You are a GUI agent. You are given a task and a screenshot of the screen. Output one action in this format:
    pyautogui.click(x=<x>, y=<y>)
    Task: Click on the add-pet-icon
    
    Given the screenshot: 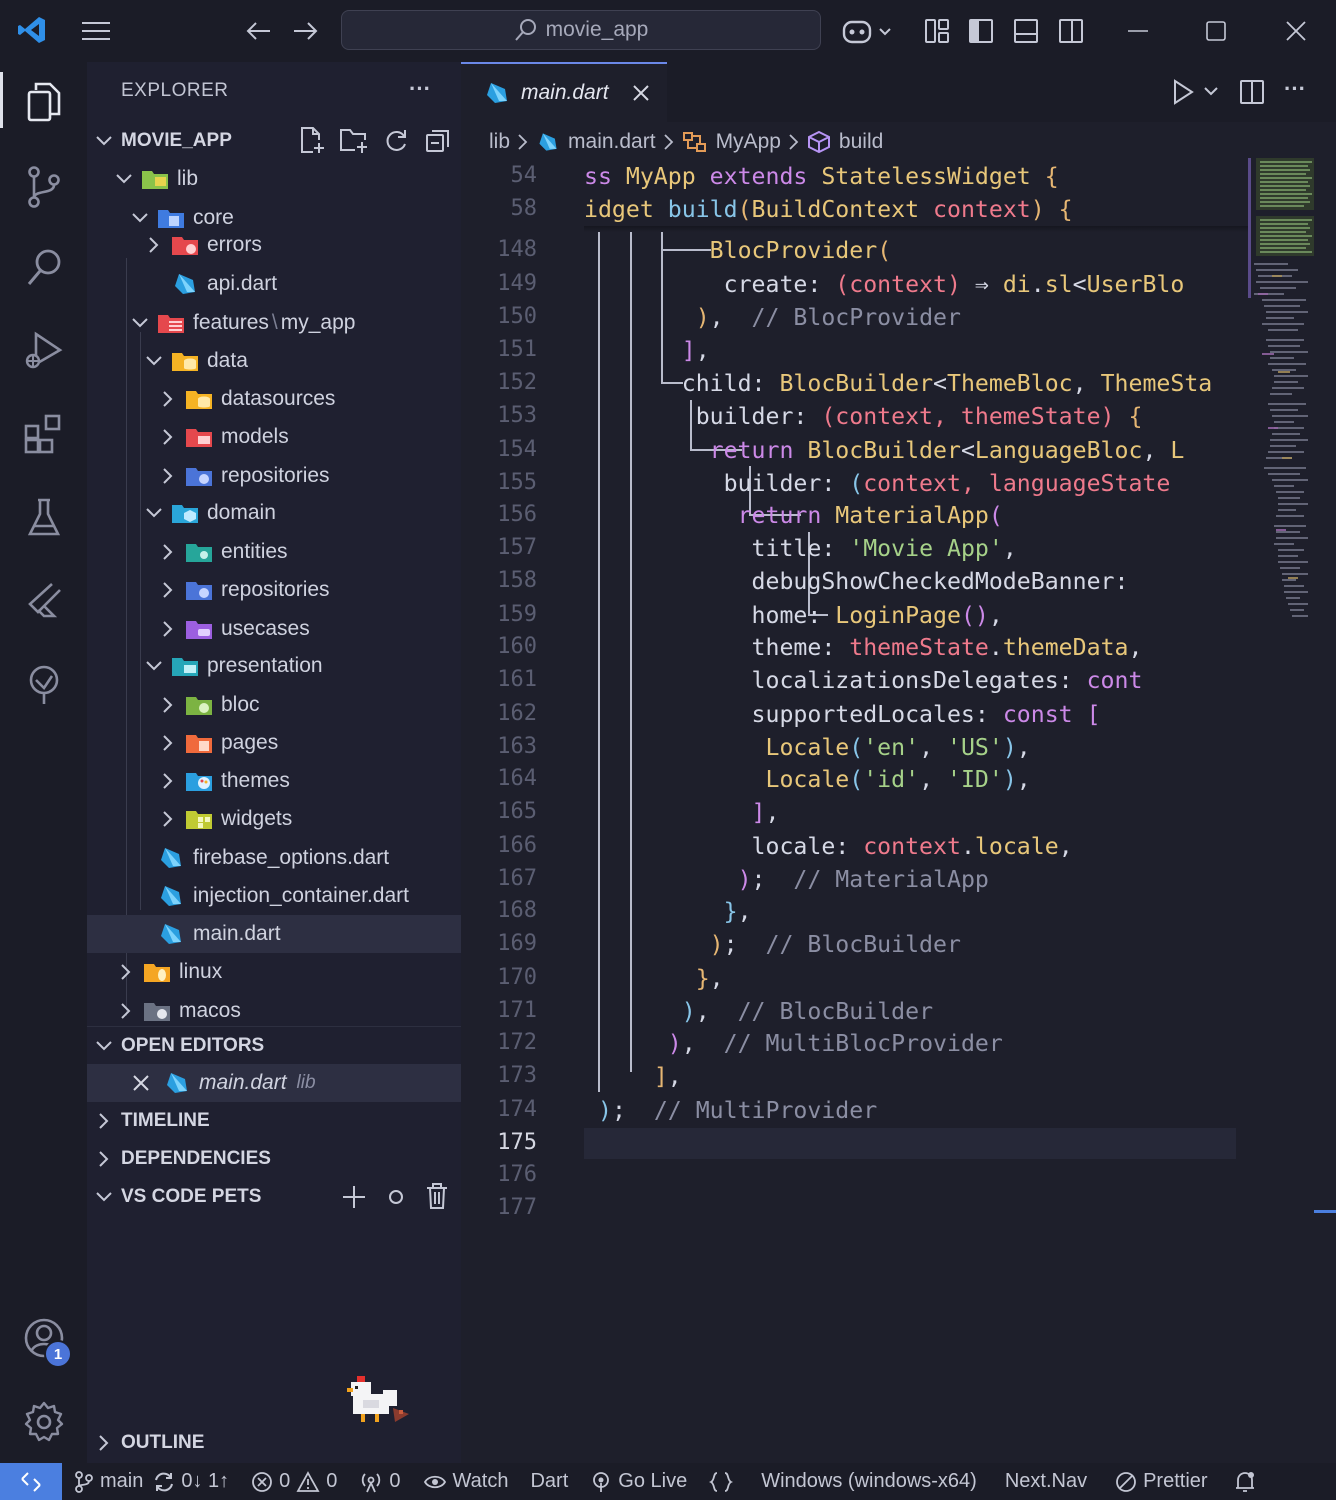 What is the action you would take?
    pyautogui.click(x=354, y=1197)
    